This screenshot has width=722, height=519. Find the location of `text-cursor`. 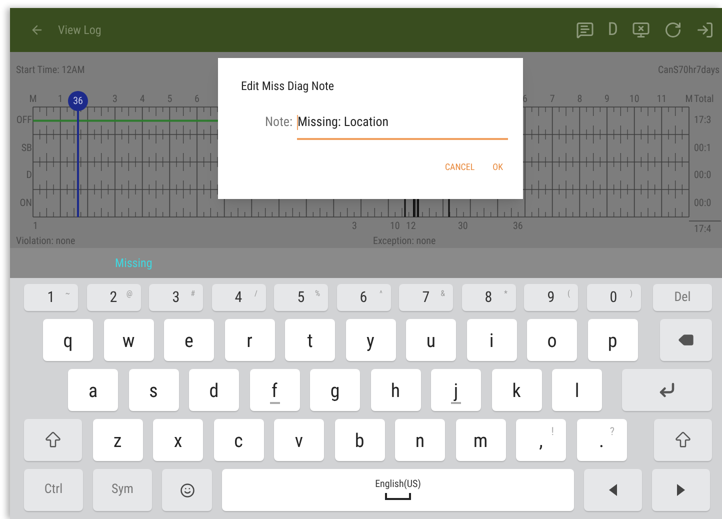

text-cursor is located at coordinates (297, 122).